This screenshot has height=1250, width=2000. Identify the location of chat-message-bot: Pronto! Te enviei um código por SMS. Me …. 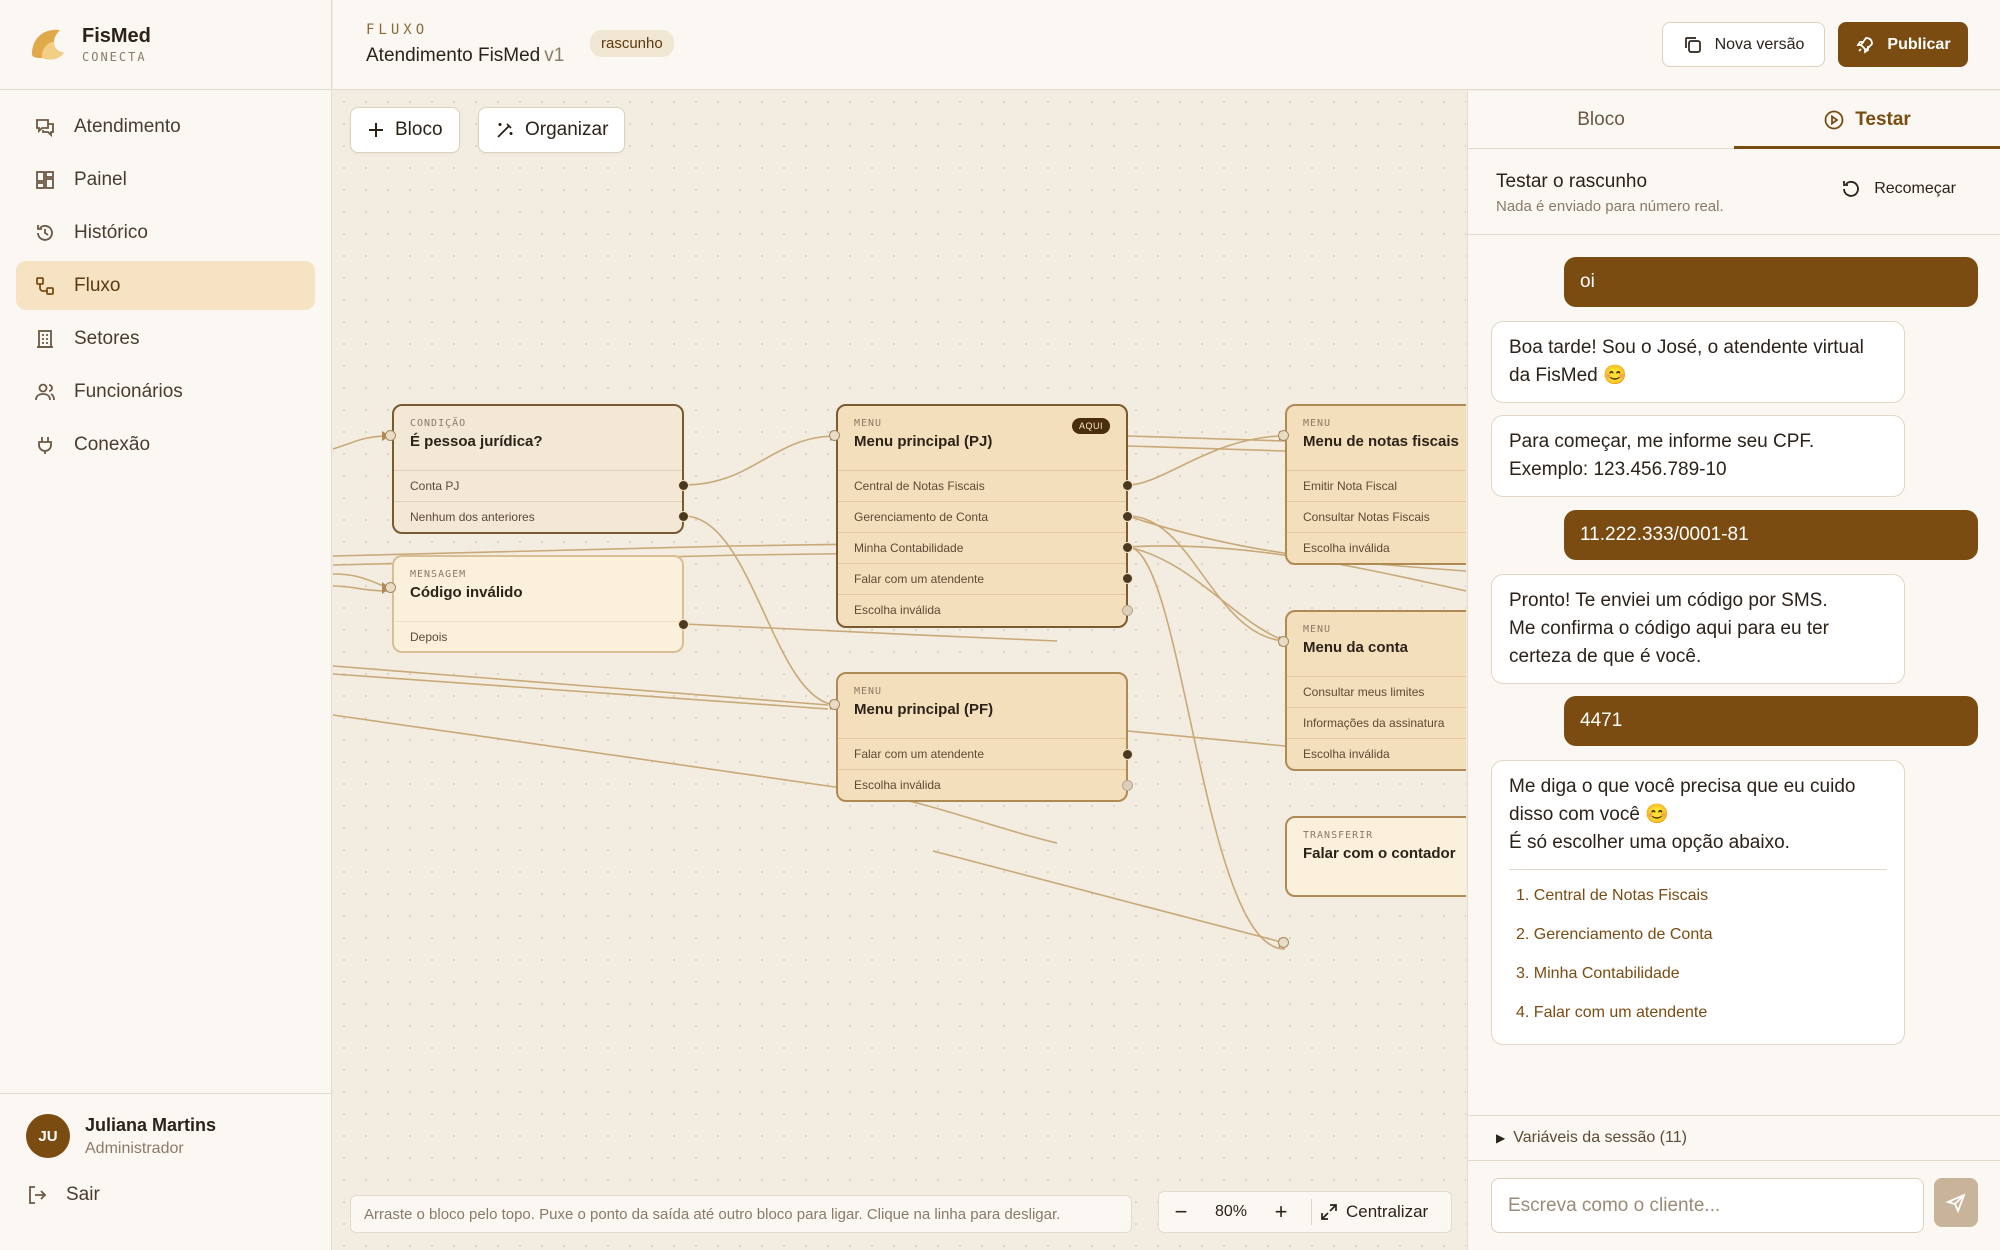
(1698, 629).